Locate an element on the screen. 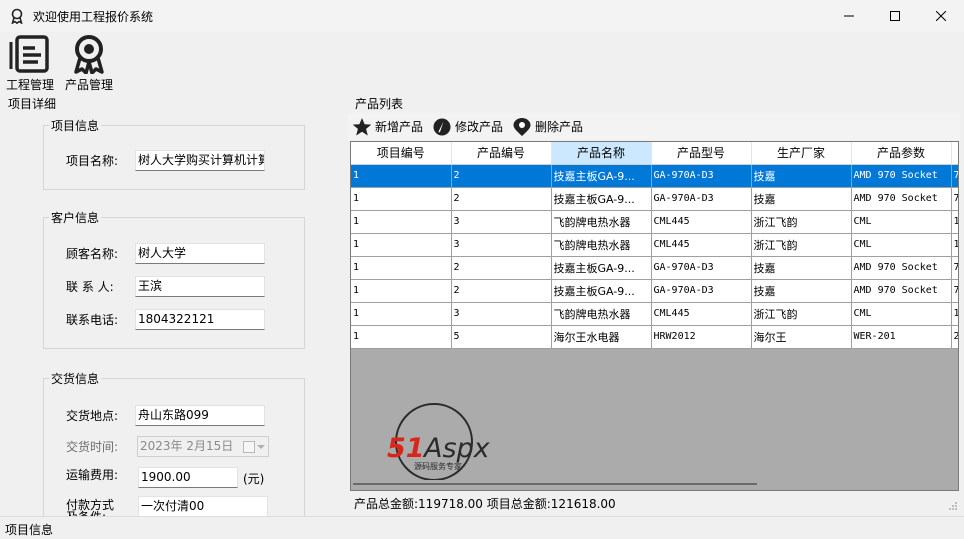  date-label: 交货时间: is located at coordinates (92, 447).